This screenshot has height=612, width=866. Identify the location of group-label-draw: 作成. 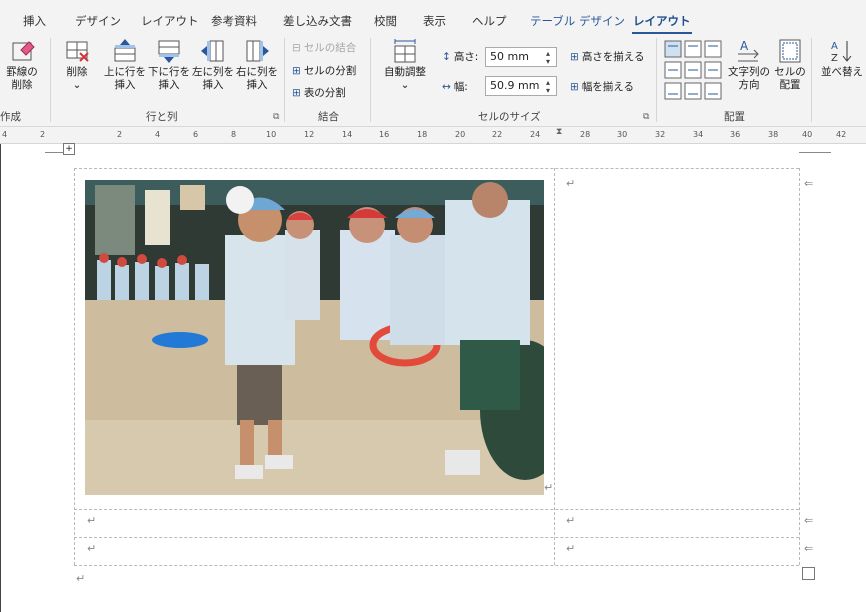
(10, 117).